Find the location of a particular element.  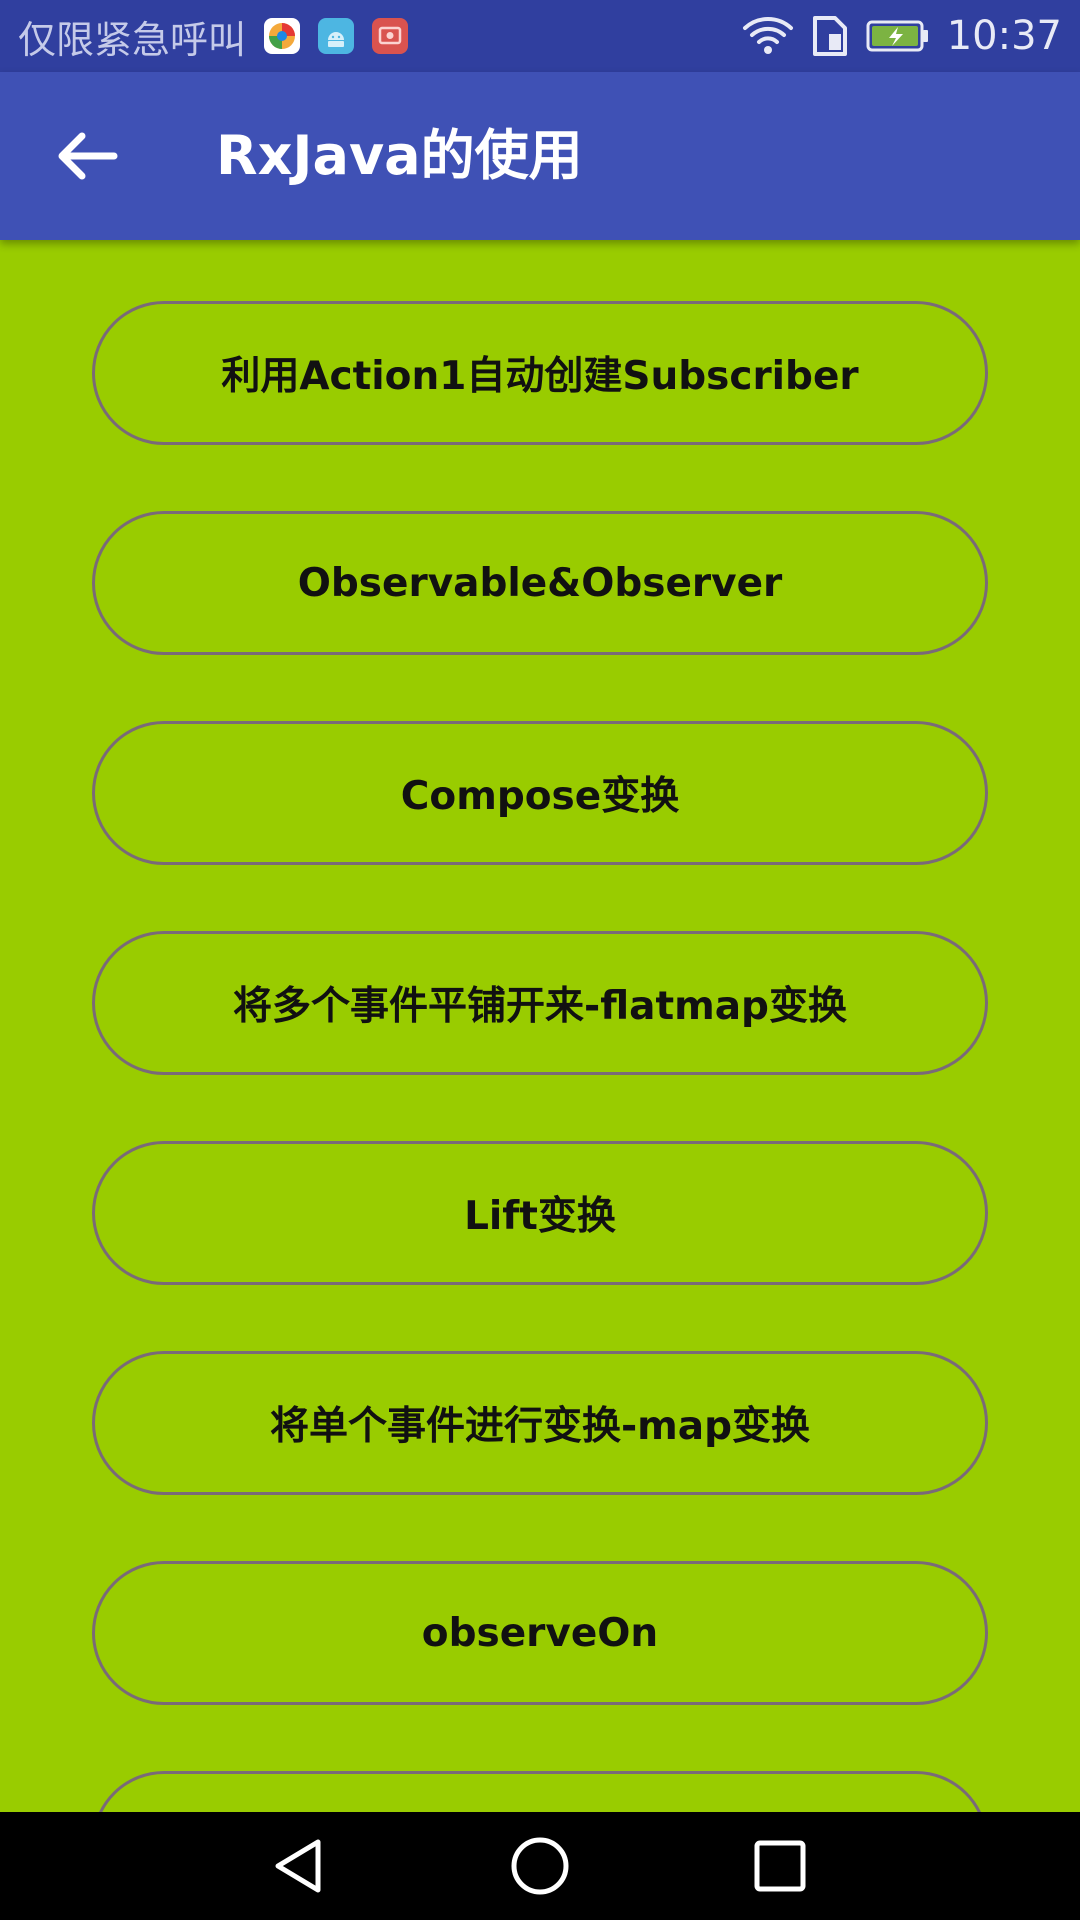

back-triangle-icon is located at coordinates (298, 1866).